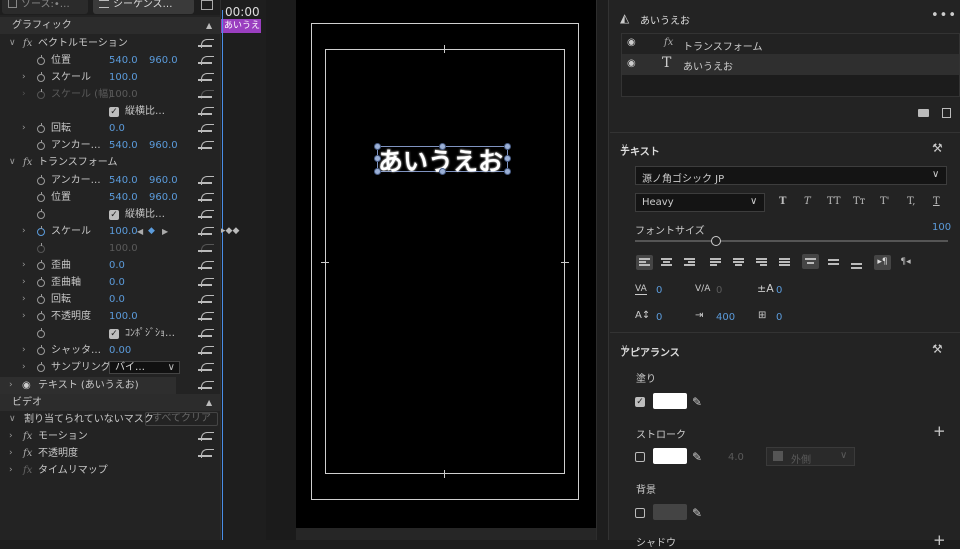  I want to click on group-video-header: ビデオ ▲, so click(110, 402).